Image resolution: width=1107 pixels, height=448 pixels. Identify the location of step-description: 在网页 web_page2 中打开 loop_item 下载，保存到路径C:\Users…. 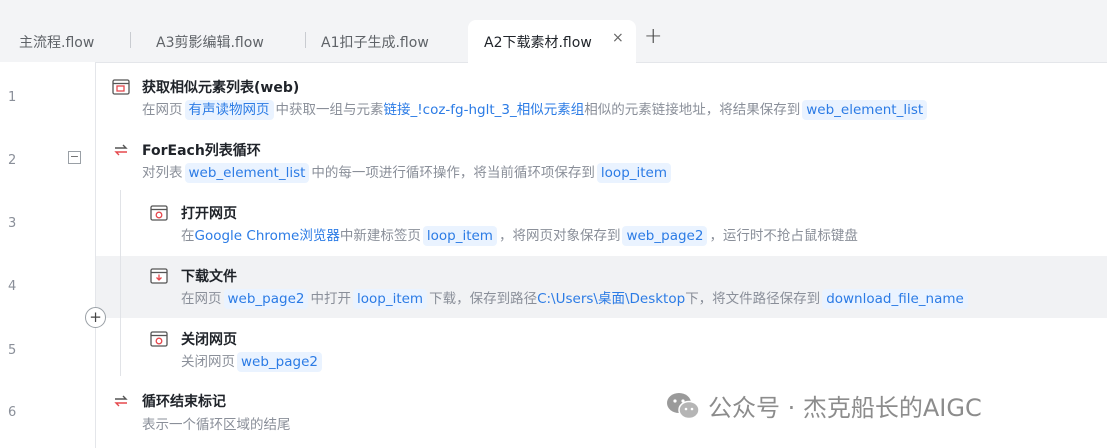
(575, 298).